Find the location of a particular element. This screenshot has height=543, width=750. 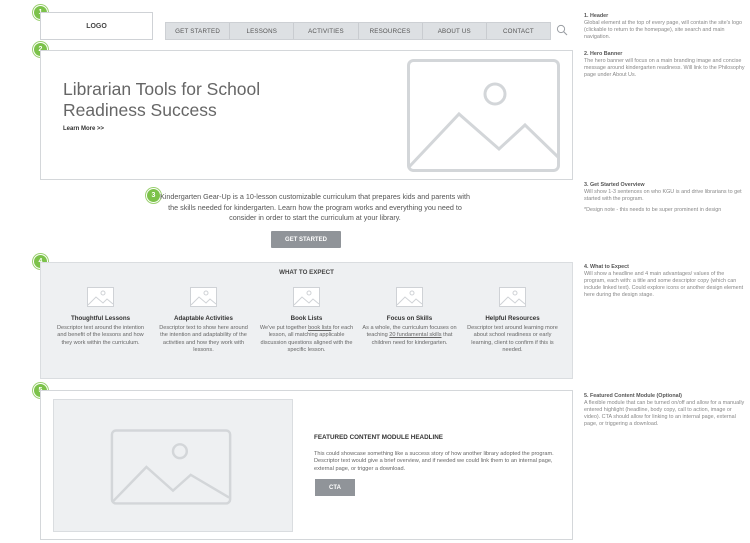

feature-title: Helpful Resources is located at coordinates (512, 318).